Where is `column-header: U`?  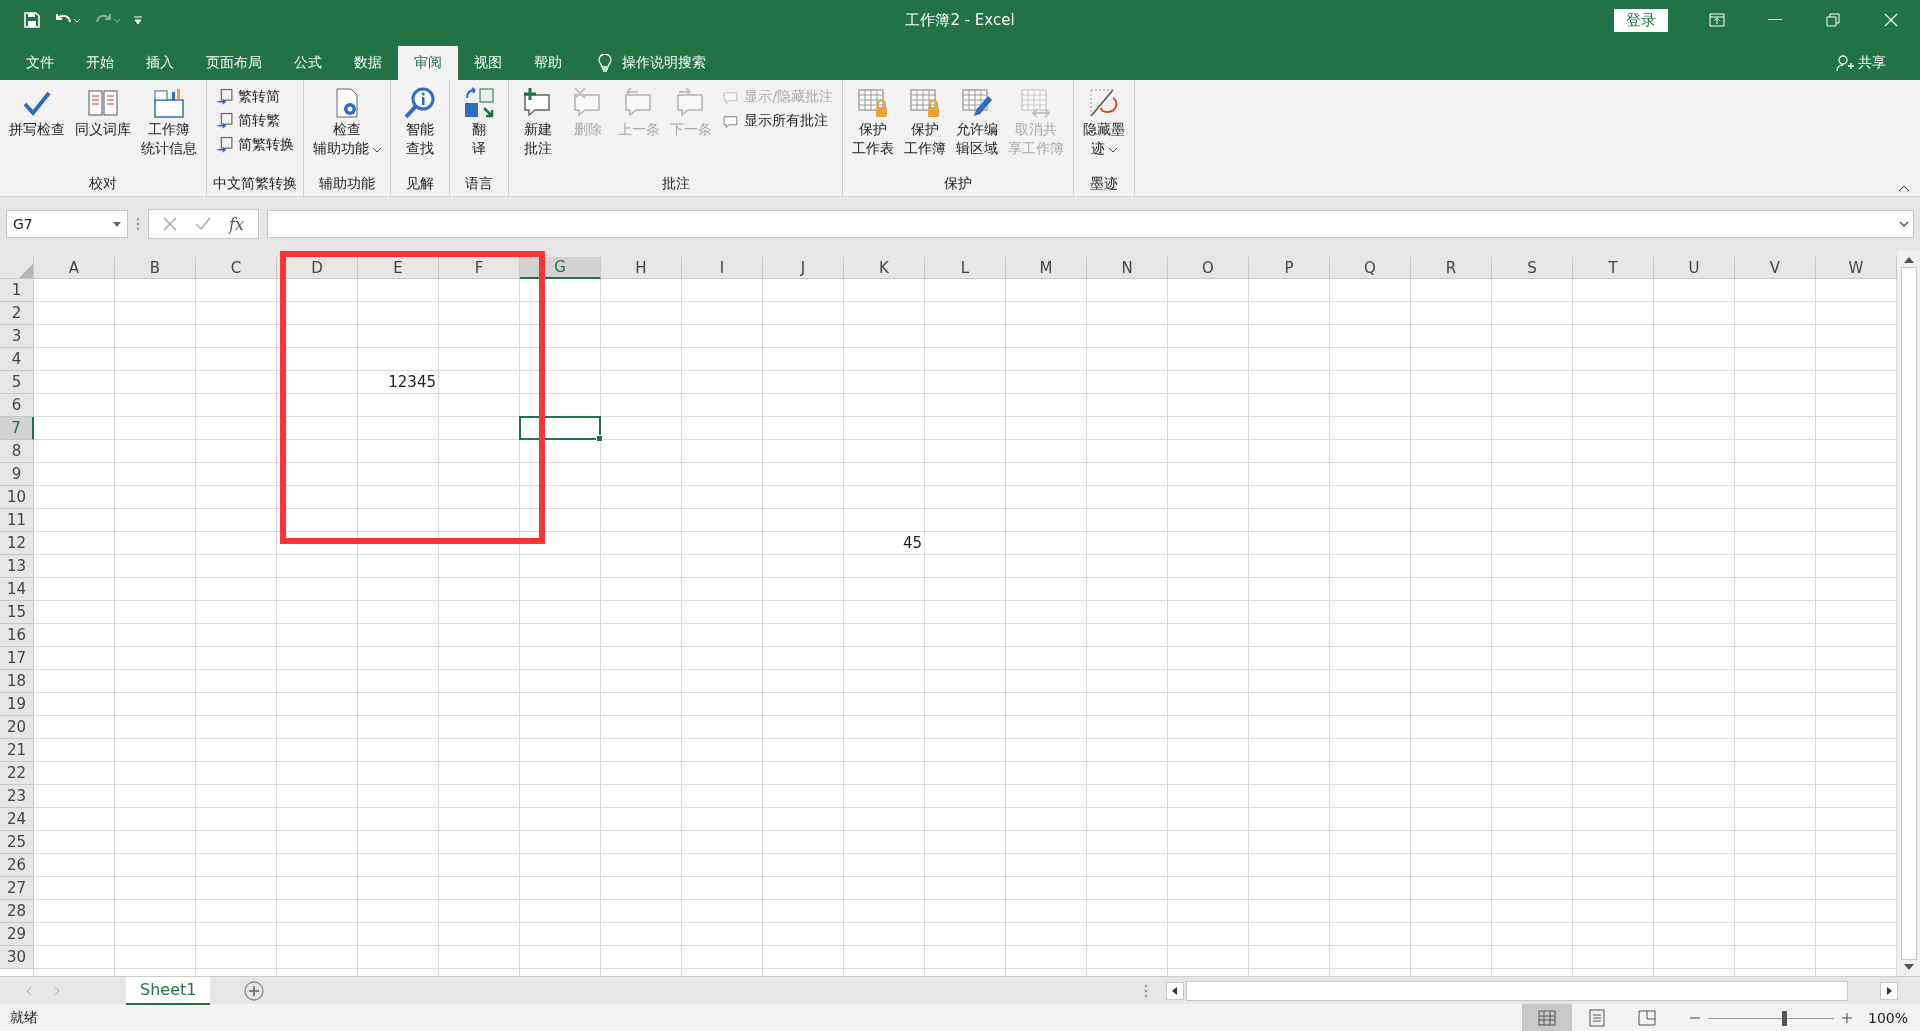 column-header: U is located at coordinates (1694, 268).